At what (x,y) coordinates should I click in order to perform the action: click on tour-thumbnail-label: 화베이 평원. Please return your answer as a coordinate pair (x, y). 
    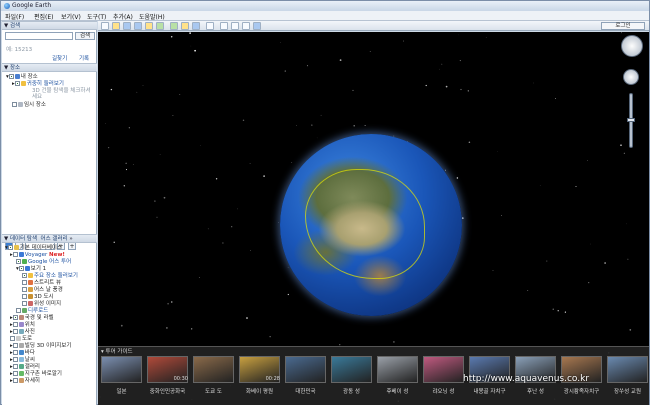
    Looking at the image, I should click on (259, 392).